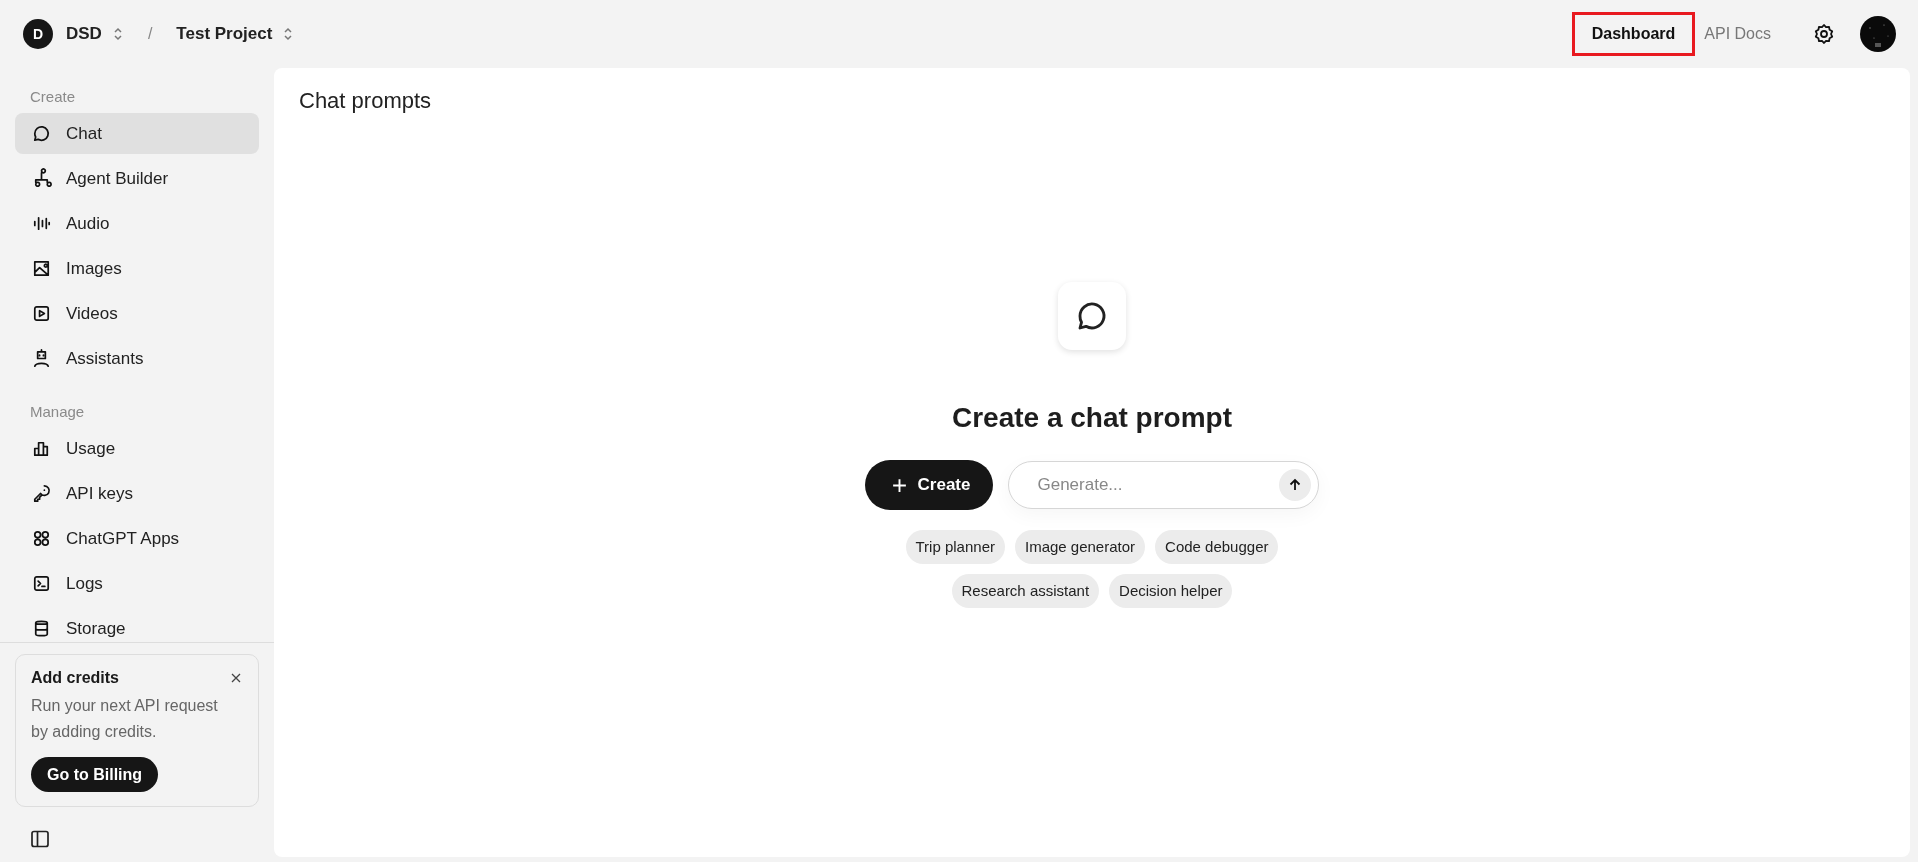 This screenshot has height=862, width=1918. Describe the element at coordinates (38, 34) in the screenshot. I see `org-avatar: D` at that location.